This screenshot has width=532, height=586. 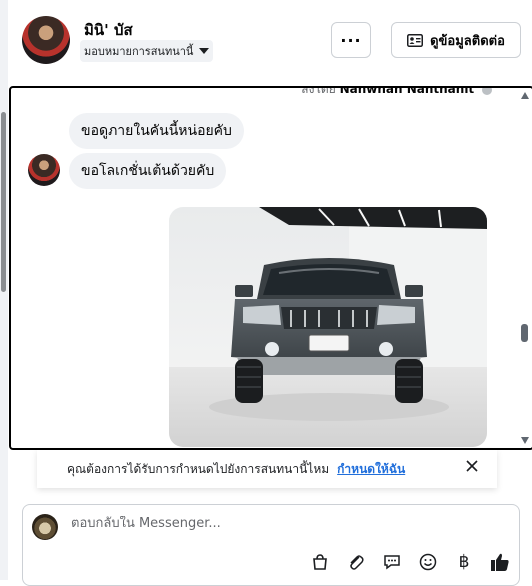 I want to click on page-avatar, so click(x=45, y=527).